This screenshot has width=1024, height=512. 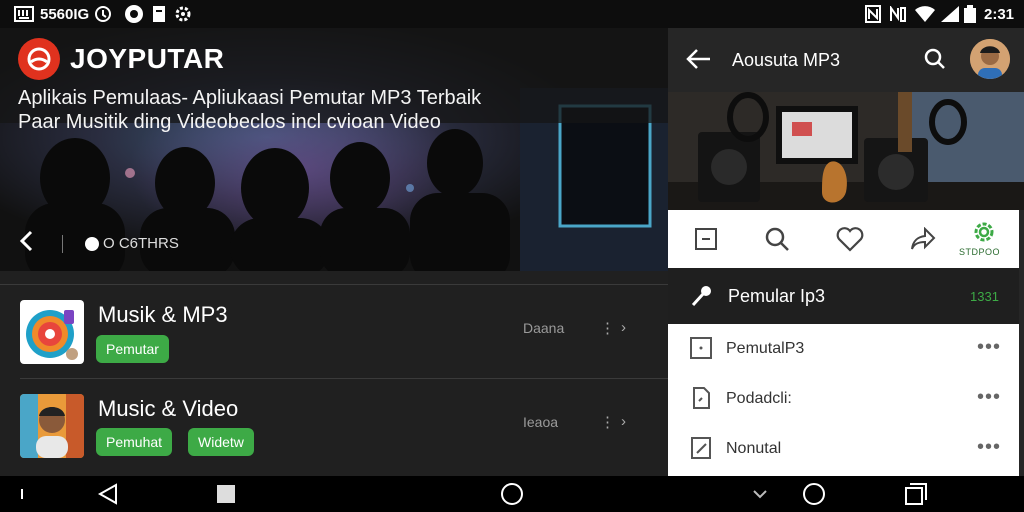 I want to click on wifi-icon, so click(x=925, y=14).